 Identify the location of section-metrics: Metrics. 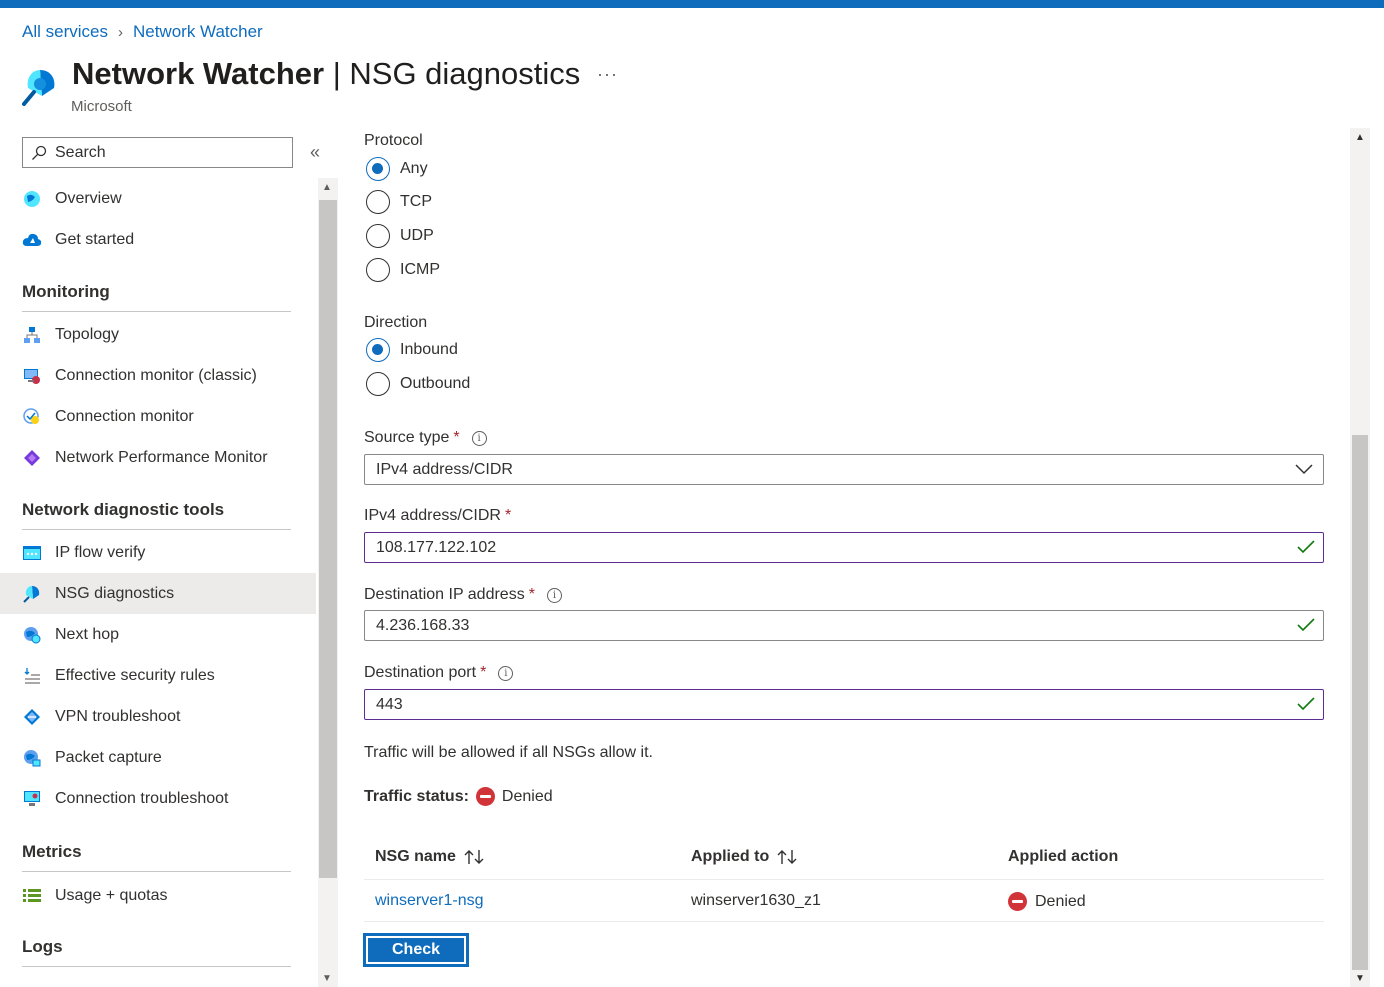
(156, 857).